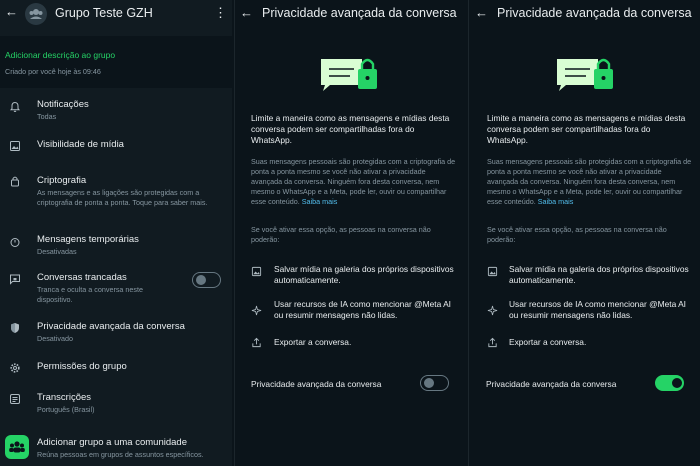 Image resolution: width=700 pixels, height=466 pixels. What do you see at coordinates (15, 368) in the screenshot?
I see `gear-icon` at bounding box center [15, 368].